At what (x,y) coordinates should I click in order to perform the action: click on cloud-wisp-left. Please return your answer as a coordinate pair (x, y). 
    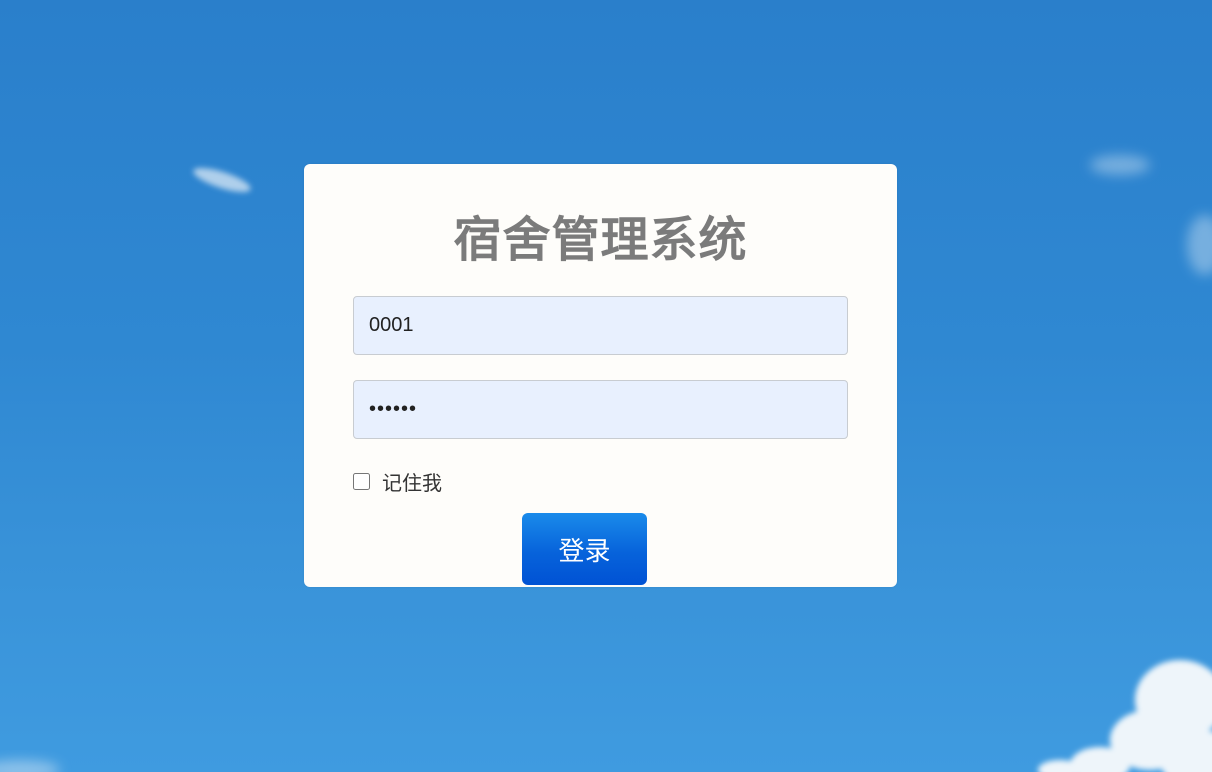
    Looking at the image, I should click on (222, 180).